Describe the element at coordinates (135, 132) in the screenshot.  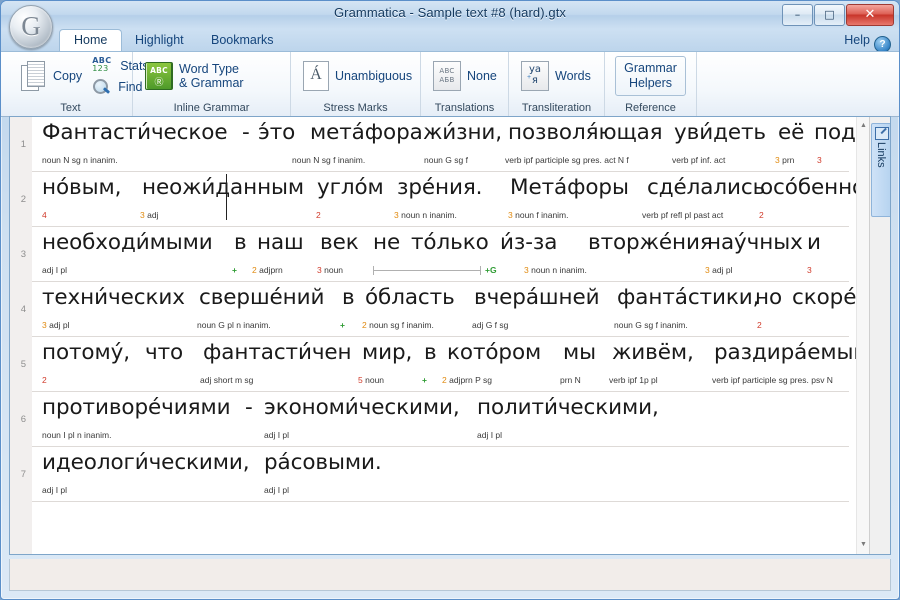
I see `word: Фантасти́ческое` at that location.